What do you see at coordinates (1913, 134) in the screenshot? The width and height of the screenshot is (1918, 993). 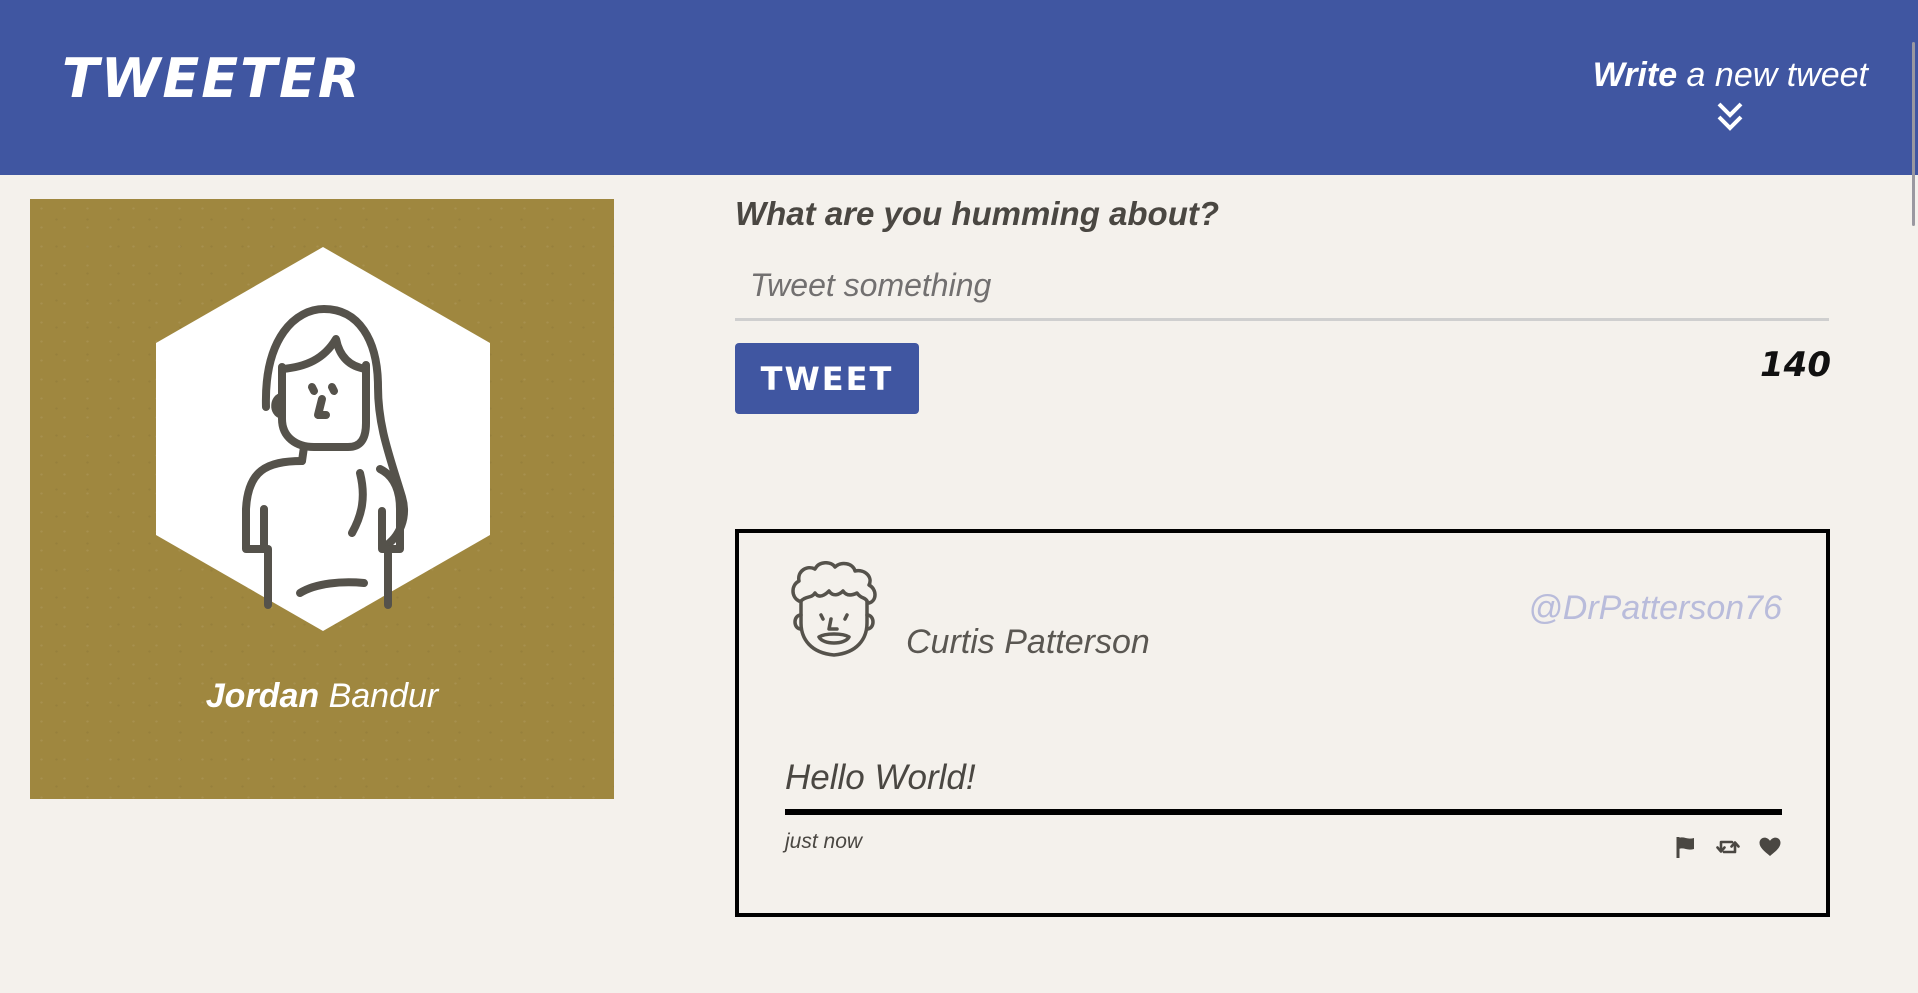 I see `scrollbar-thumb` at bounding box center [1913, 134].